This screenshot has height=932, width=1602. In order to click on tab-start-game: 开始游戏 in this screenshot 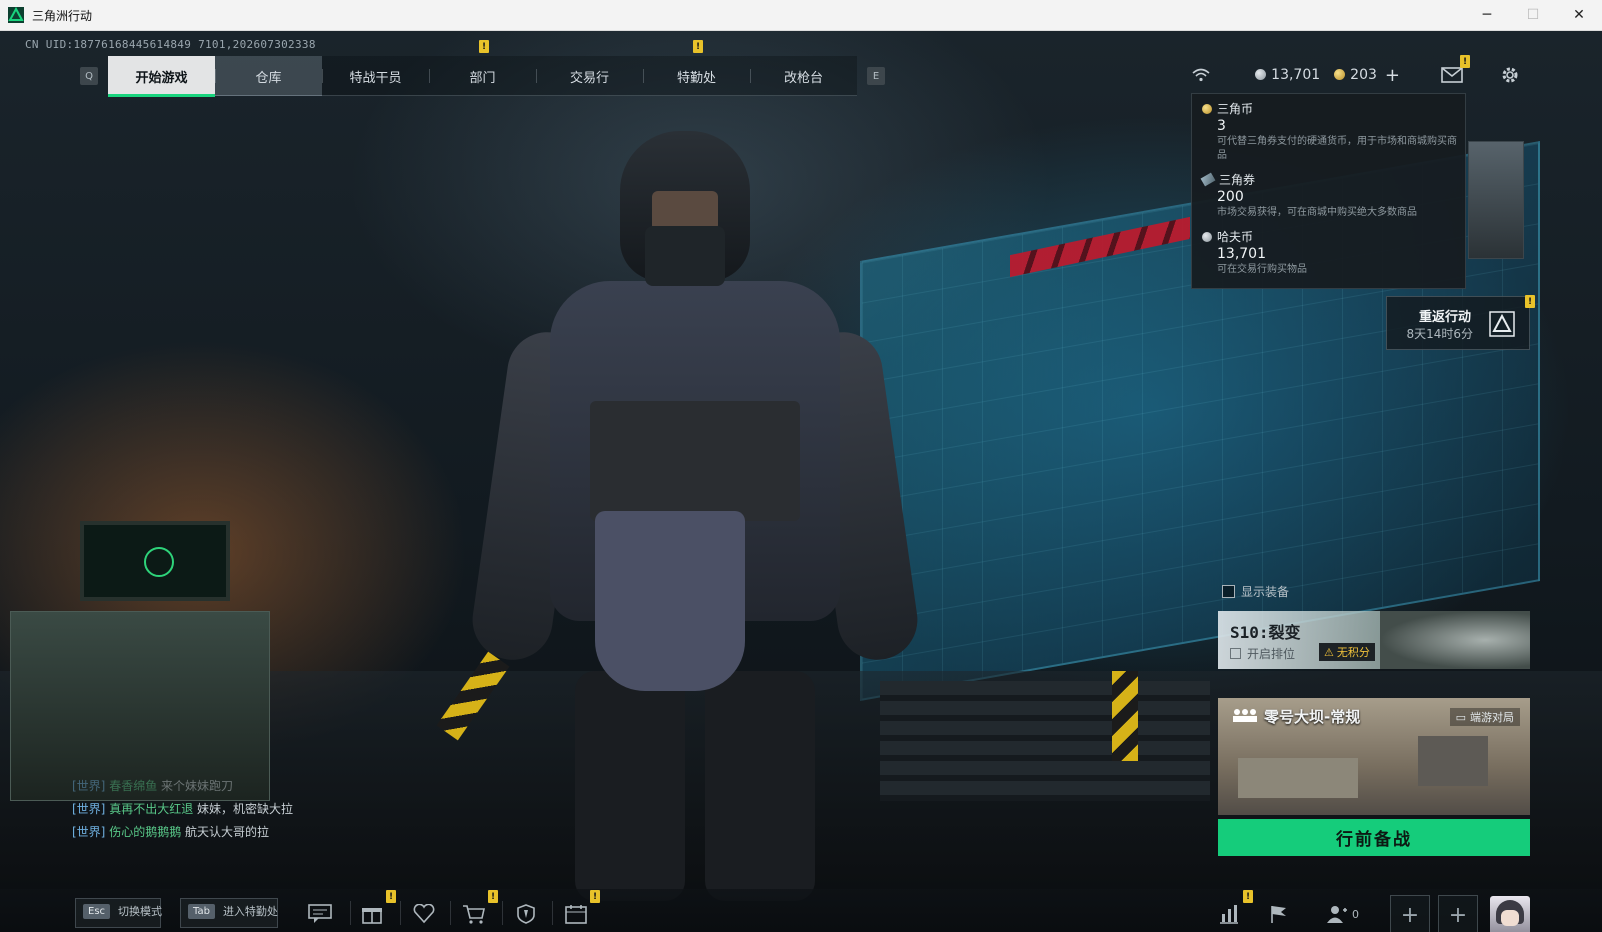, I will do `click(161, 76)`.